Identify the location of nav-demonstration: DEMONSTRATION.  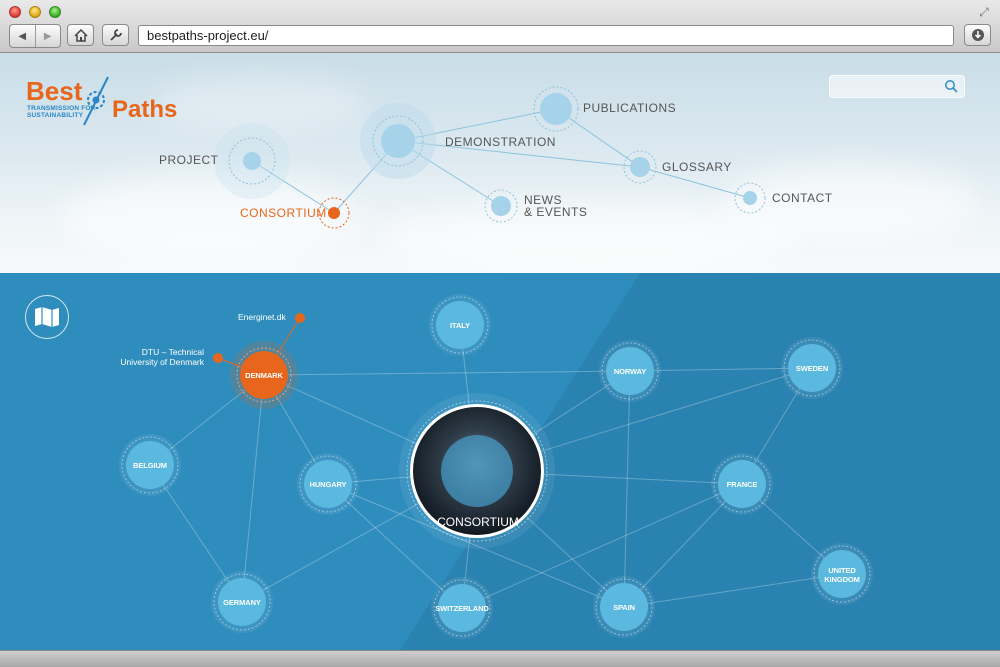
(500, 142).